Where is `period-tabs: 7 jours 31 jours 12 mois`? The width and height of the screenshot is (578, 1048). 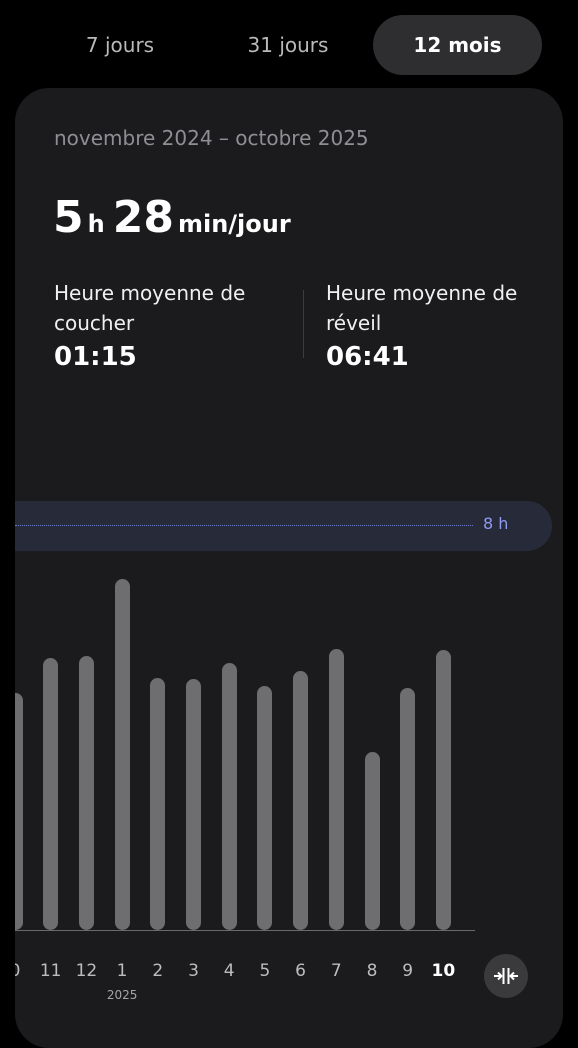 period-tabs: 7 jours 31 jours 12 mois is located at coordinates (289, 45).